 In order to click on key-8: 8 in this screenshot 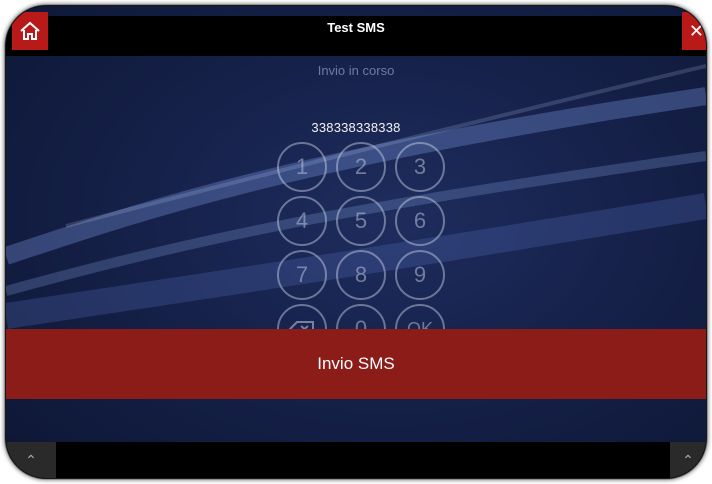, I will do `click(361, 275)`.